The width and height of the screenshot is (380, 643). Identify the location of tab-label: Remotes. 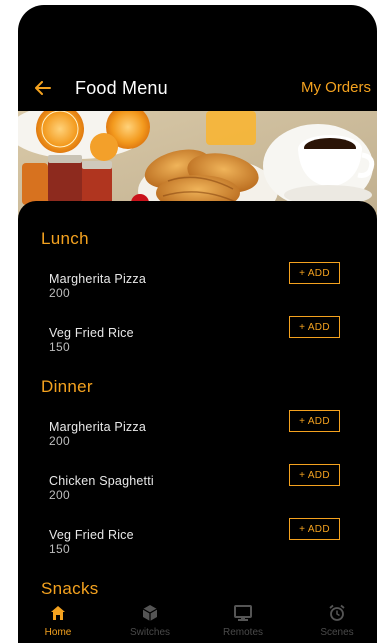
(242, 632).